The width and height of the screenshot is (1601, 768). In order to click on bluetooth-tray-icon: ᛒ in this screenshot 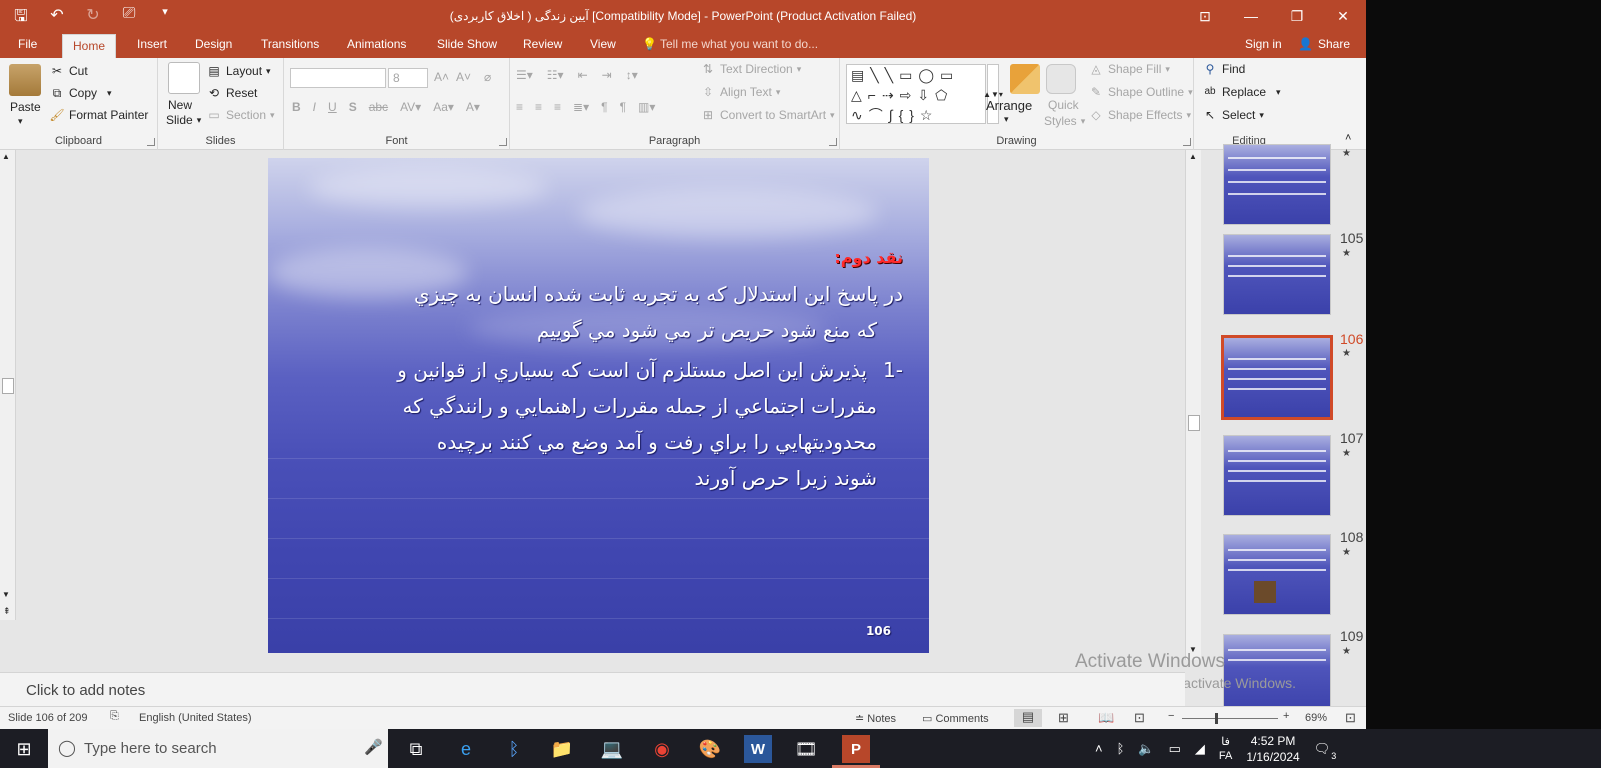, I will do `click(1121, 748)`.